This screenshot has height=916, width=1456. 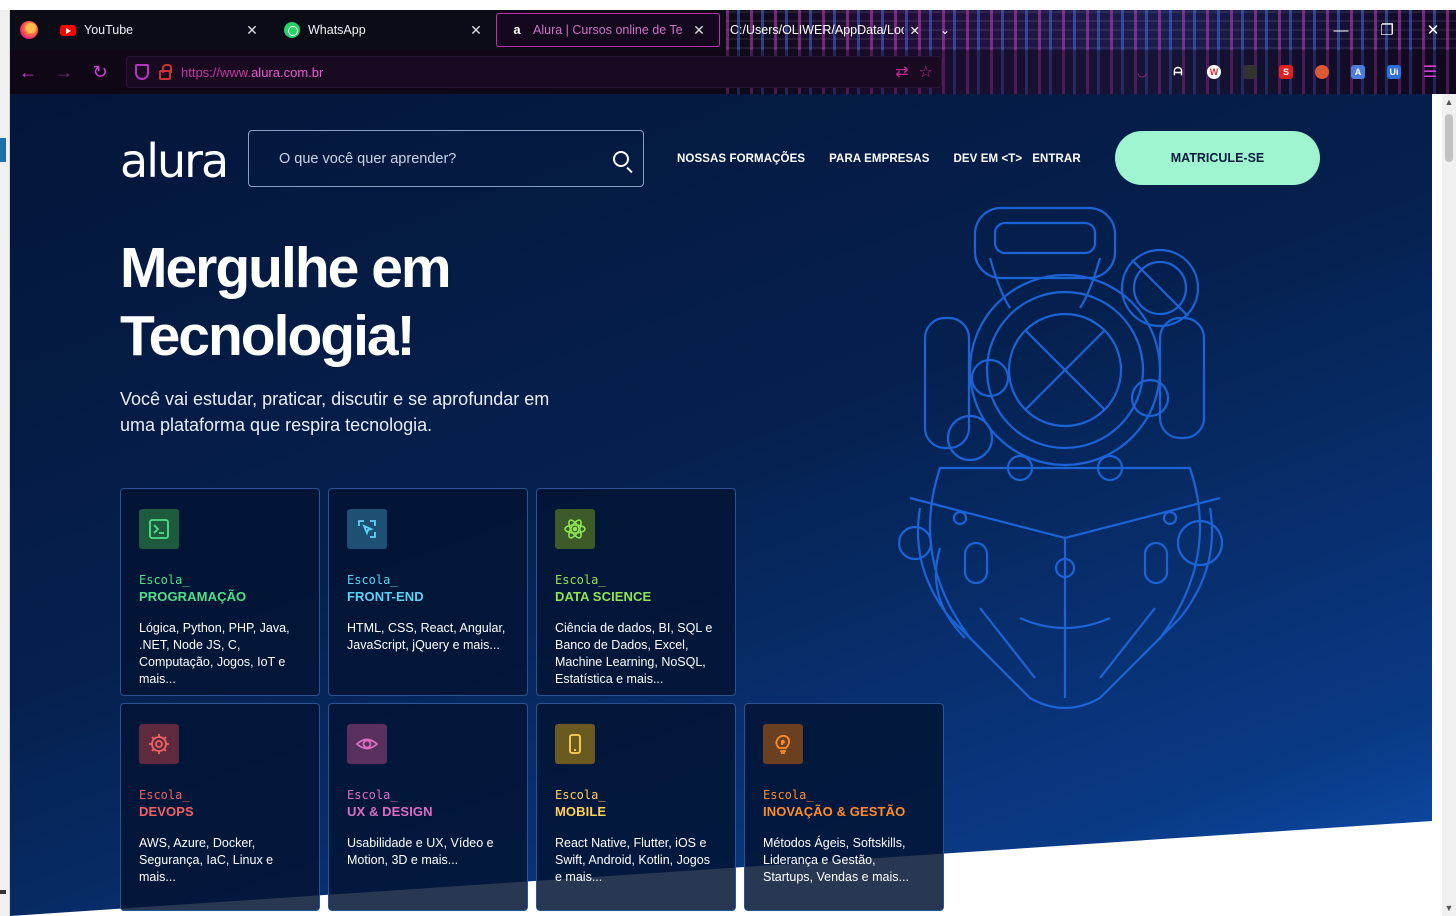 What do you see at coordinates (268, 336) in the screenshot?
I see `hero-title-line-2: Tecnologia!` at bounding box center [268, 336].